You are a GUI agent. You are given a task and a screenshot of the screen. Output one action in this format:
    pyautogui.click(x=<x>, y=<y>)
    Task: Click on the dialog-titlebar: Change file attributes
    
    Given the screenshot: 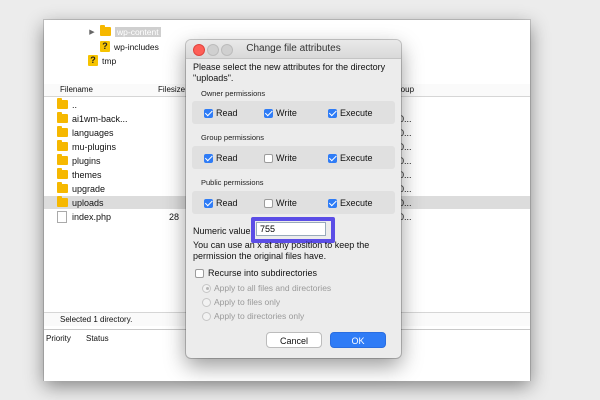 What is the action you would take?
    pyautogui.click(x=293, y=49)
    